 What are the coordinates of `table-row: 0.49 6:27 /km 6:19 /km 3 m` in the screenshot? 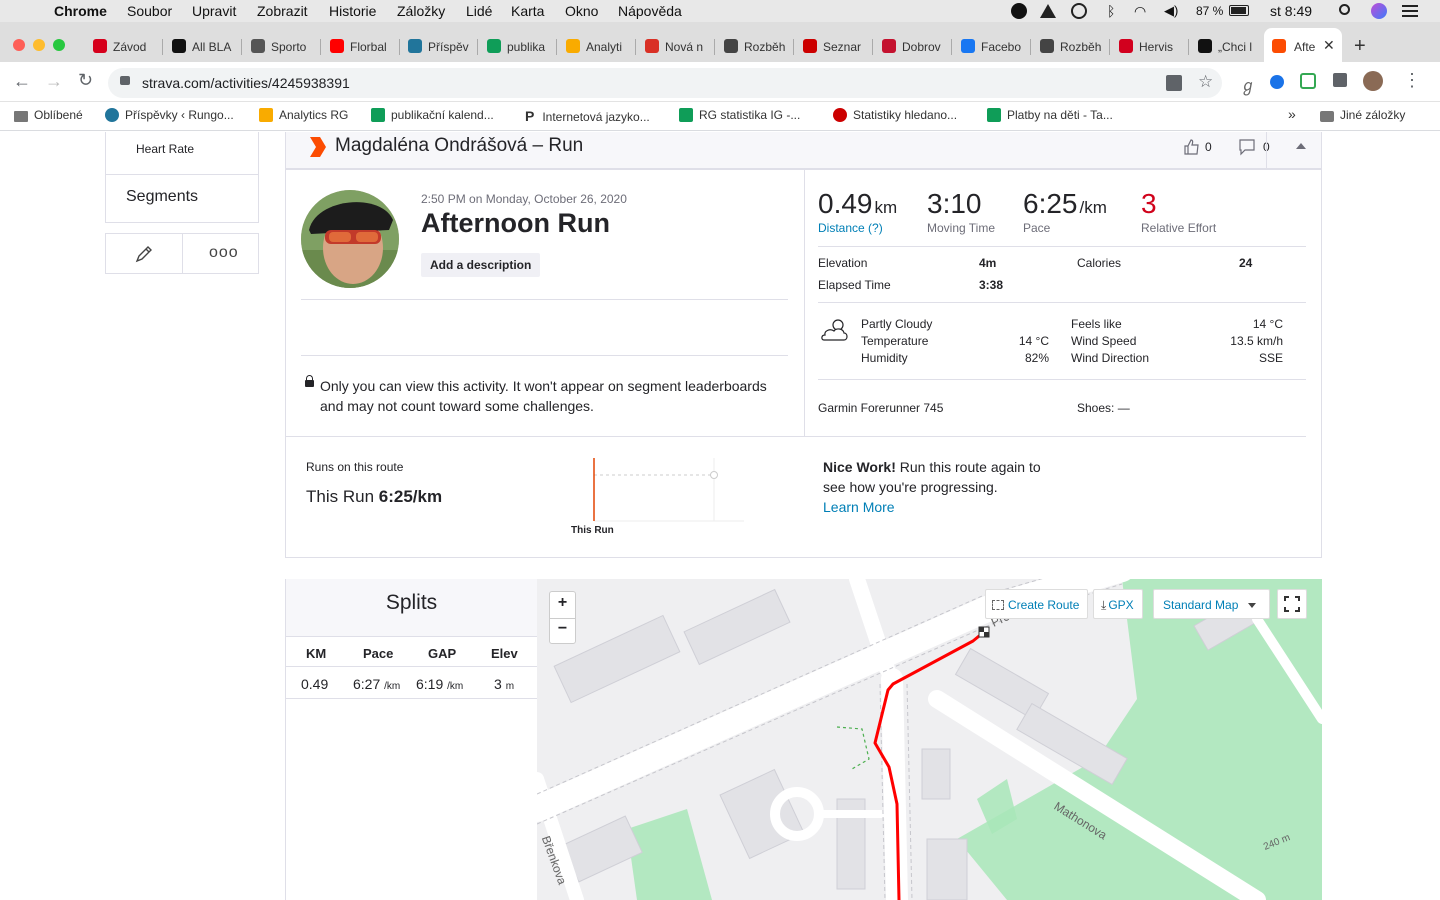 It's located at (411, 683).